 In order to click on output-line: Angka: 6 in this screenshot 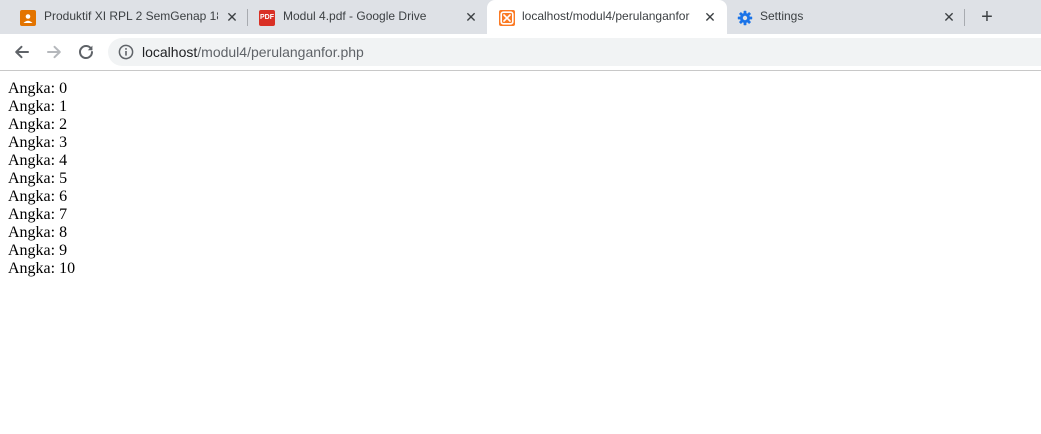, I will do `click(38, 196)`.